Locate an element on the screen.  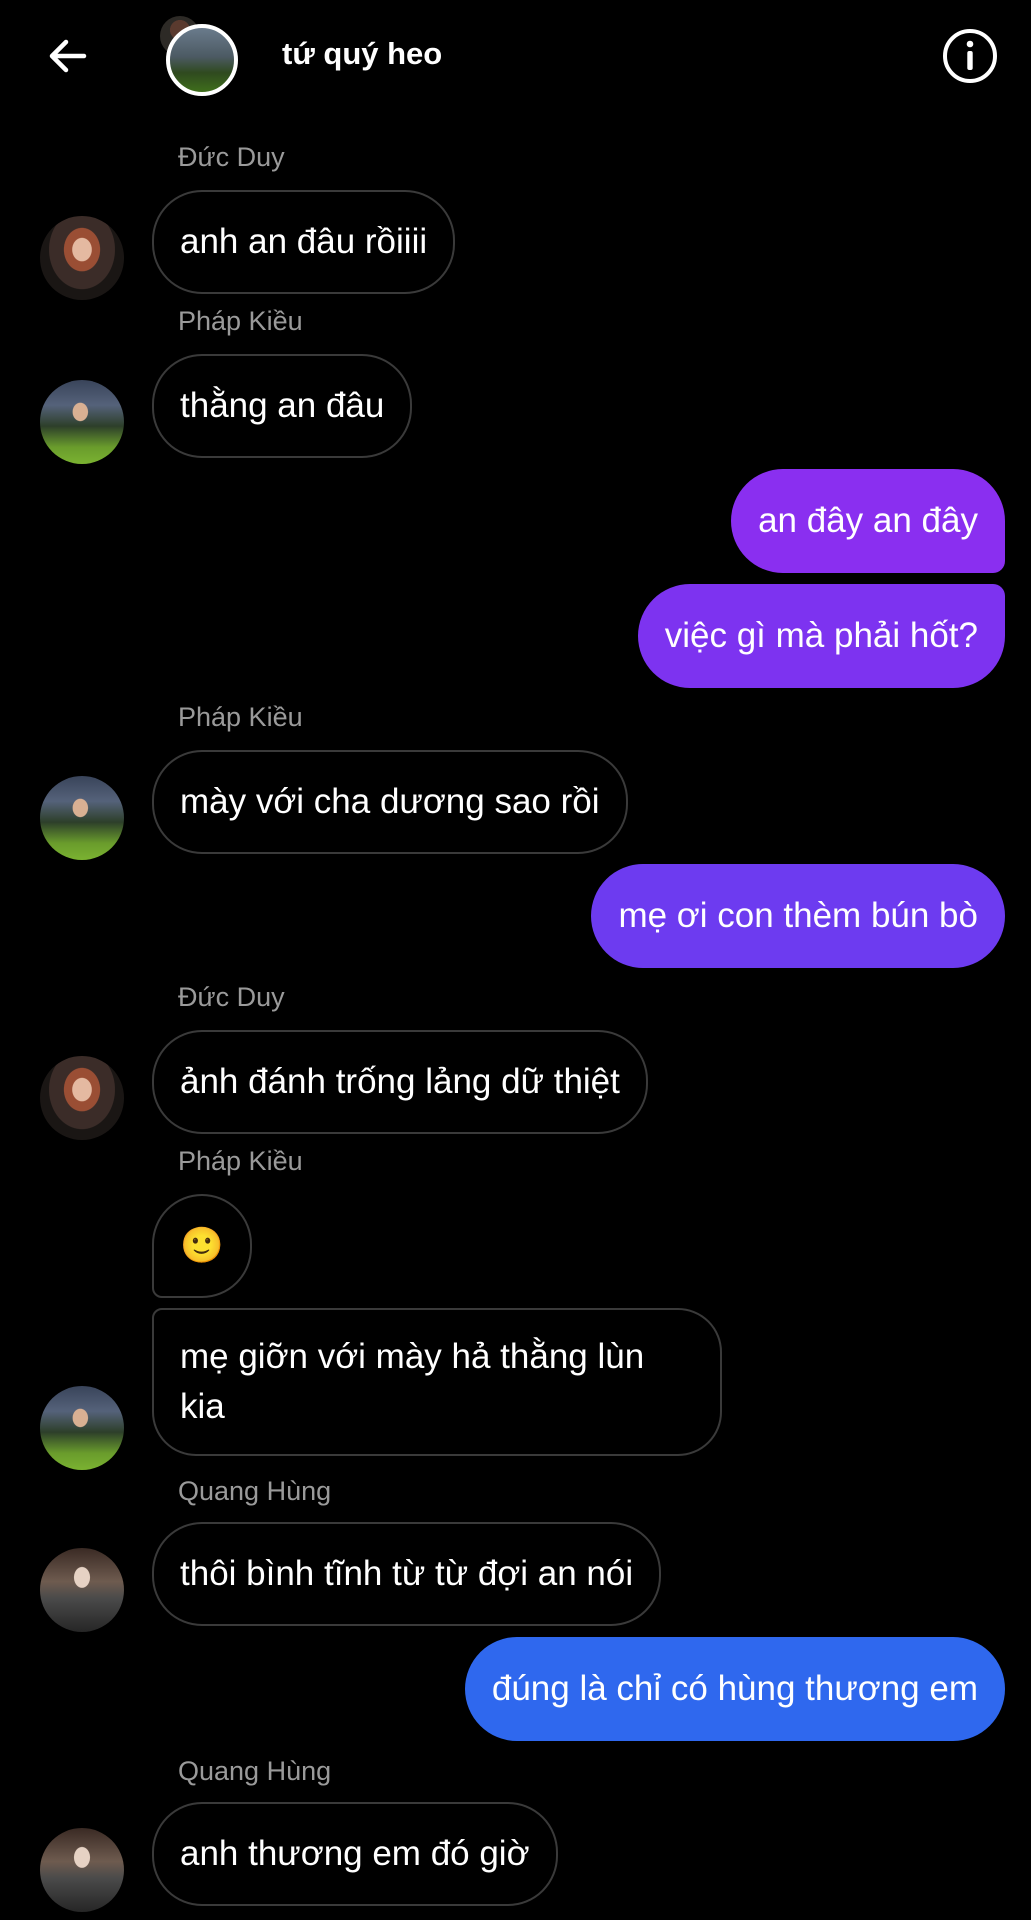
info-button is located at coordinates (970, 56).